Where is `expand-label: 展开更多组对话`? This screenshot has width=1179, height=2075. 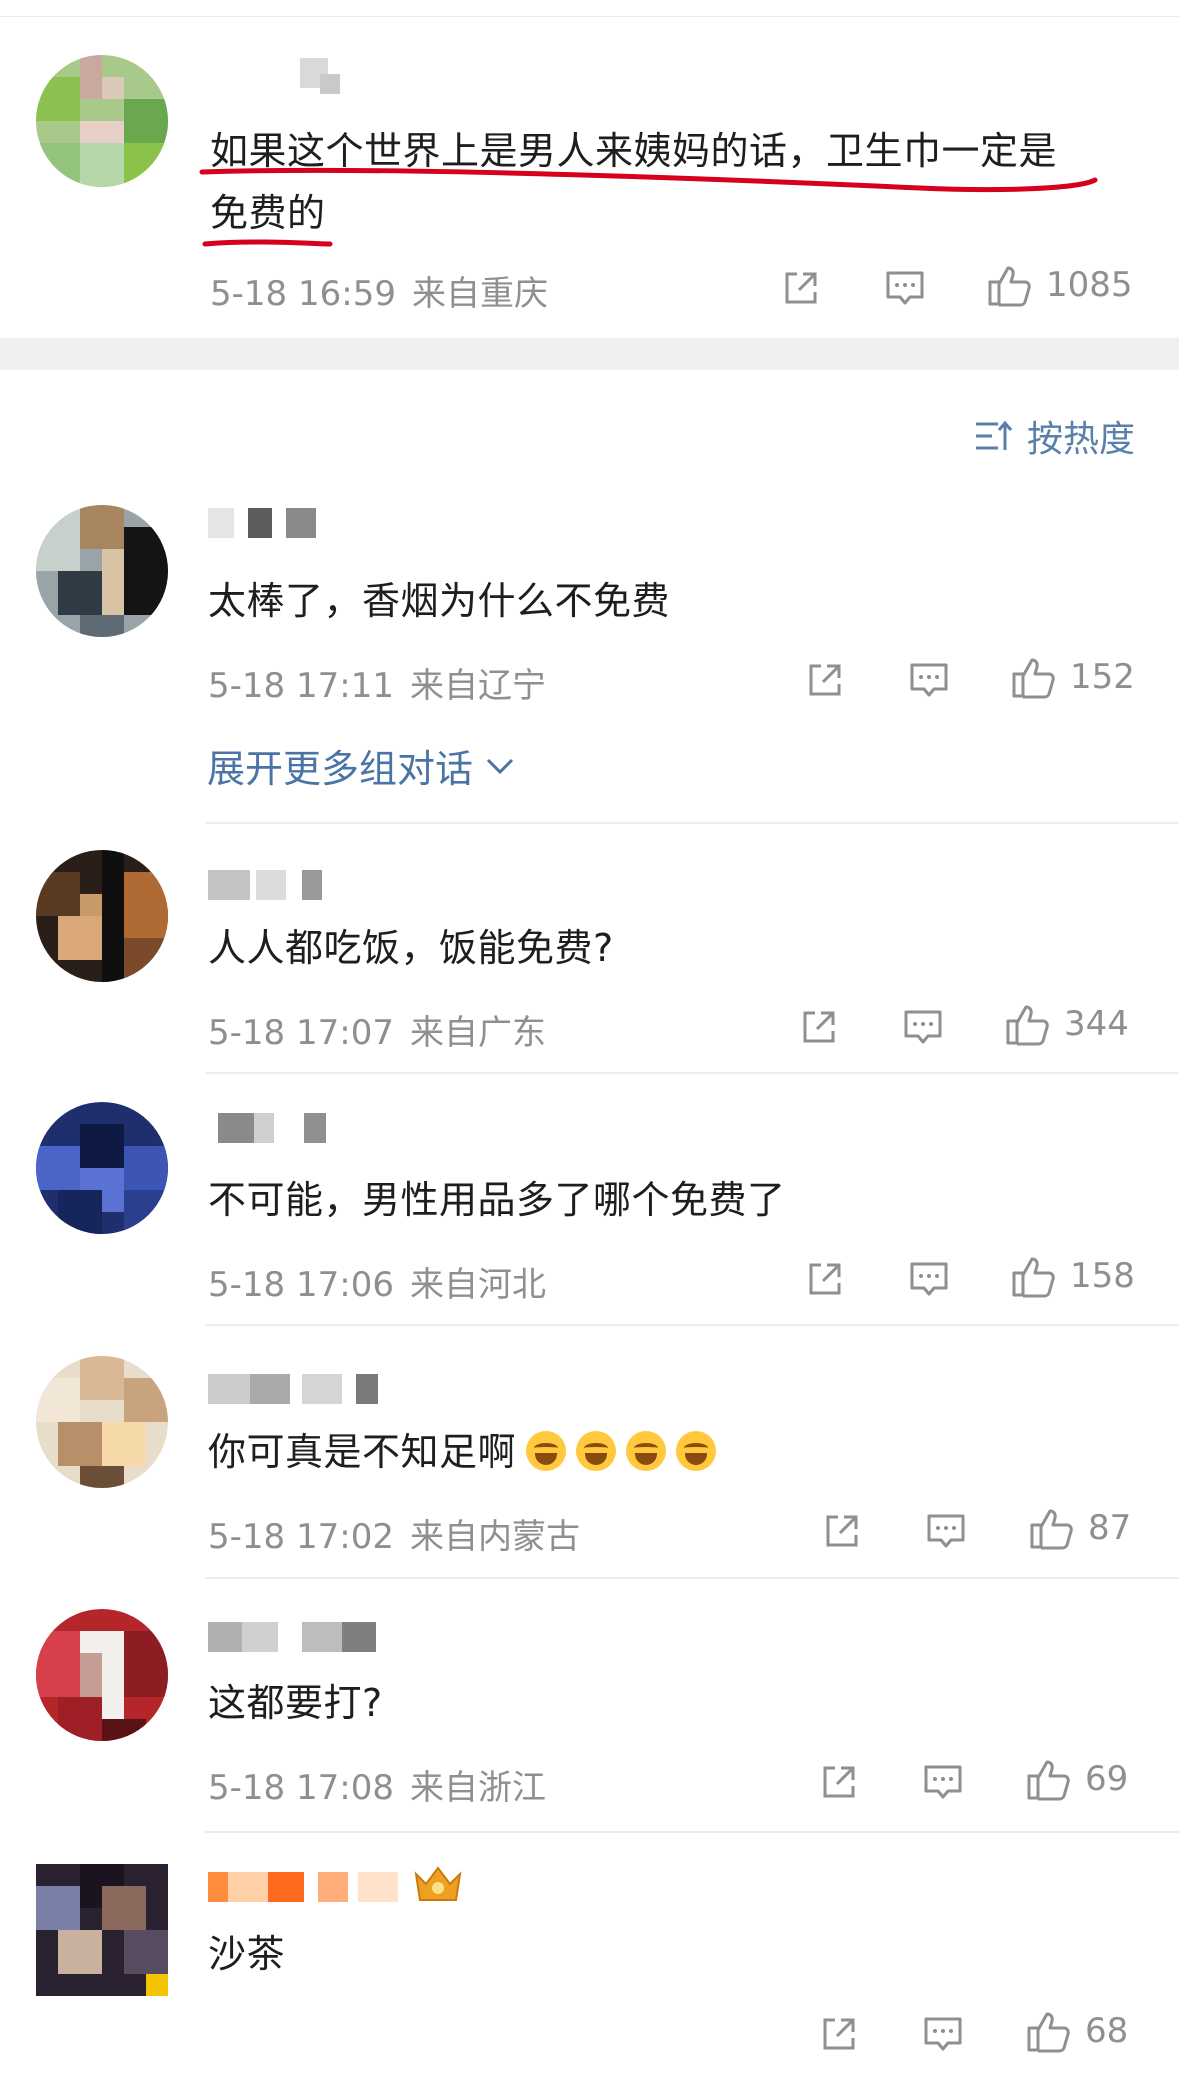 expand-label: 展开更多组对话 is located at coordinates (340, 769).